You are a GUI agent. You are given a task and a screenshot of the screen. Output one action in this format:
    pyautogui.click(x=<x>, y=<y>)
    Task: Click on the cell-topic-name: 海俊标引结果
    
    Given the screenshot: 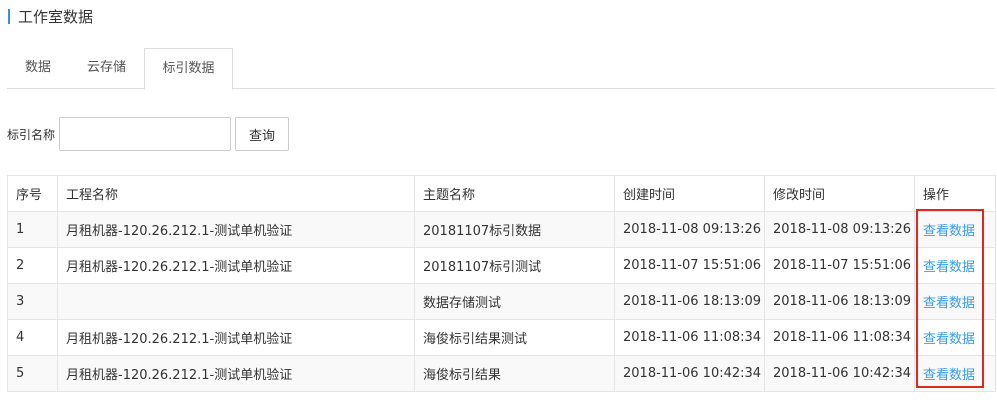 What is the action you would take?
    pyautogui.click(x=514, y=373)
    